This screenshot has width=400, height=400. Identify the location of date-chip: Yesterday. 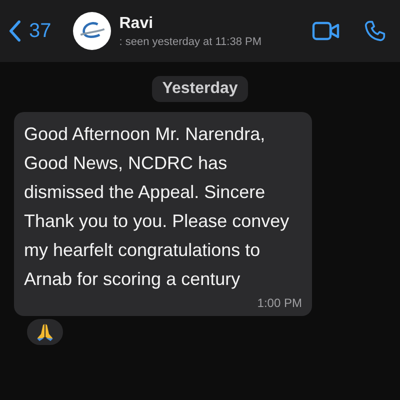
(200, 89).